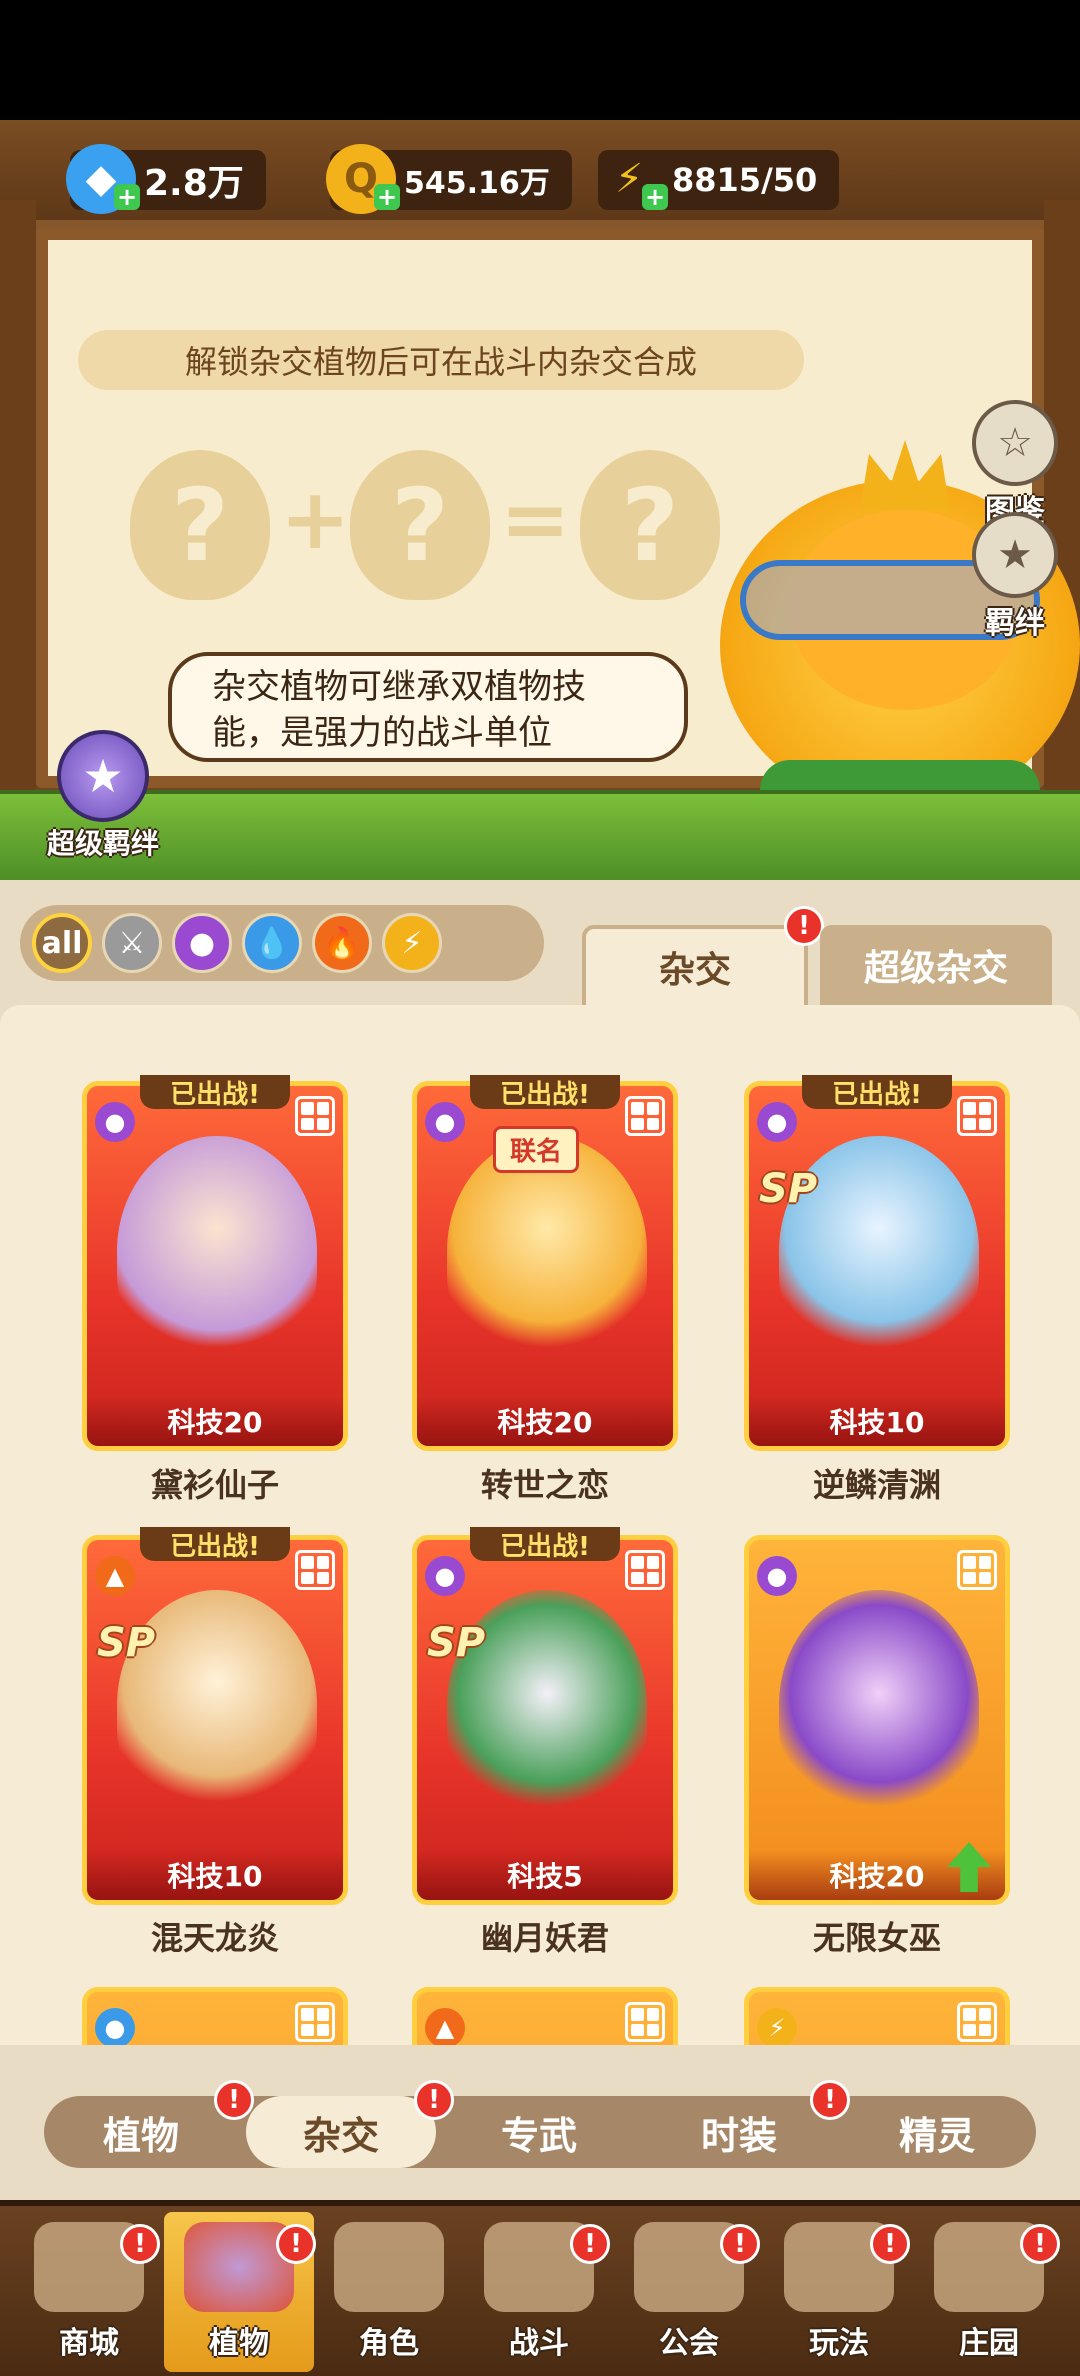 Image resolution: width=1080 pixels, height=2376 pixels. Describe the element at coordinates (215, 1720) in the screenshot. I see `plant-card: ▲ SP 科技10` at that location.